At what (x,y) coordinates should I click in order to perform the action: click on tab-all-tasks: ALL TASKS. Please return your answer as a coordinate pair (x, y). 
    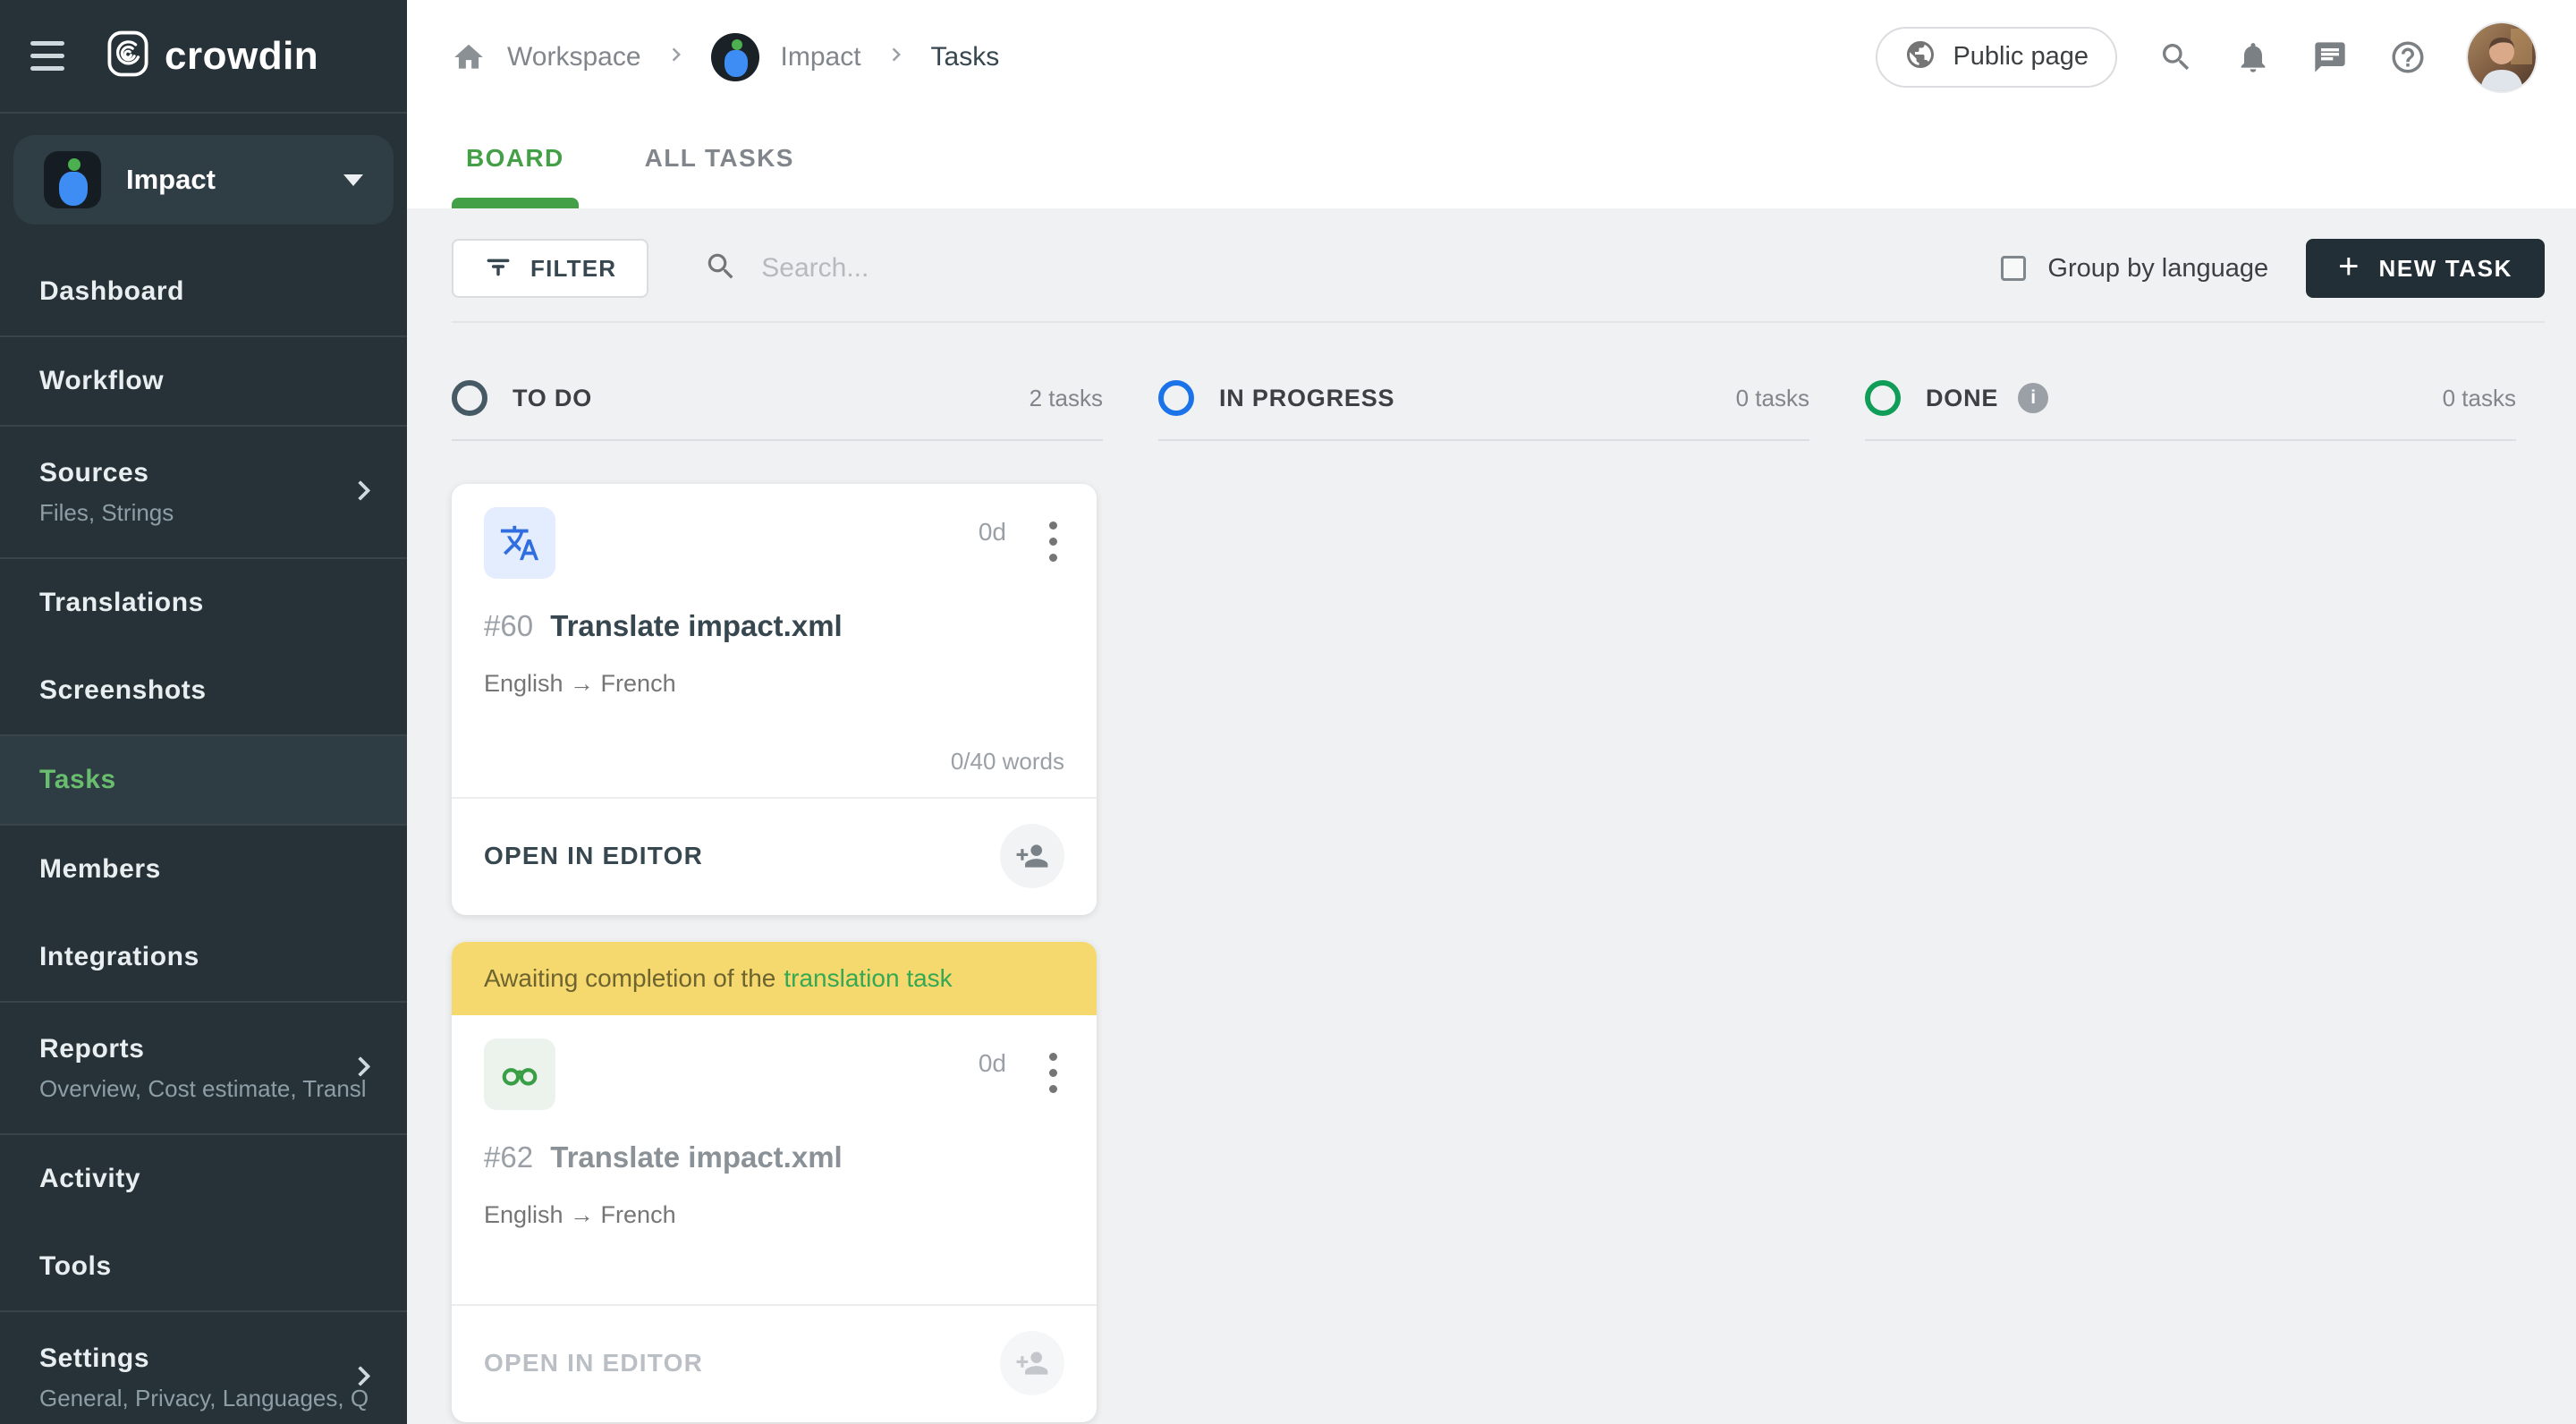
    Looking at the image, I should click on (720, 176).